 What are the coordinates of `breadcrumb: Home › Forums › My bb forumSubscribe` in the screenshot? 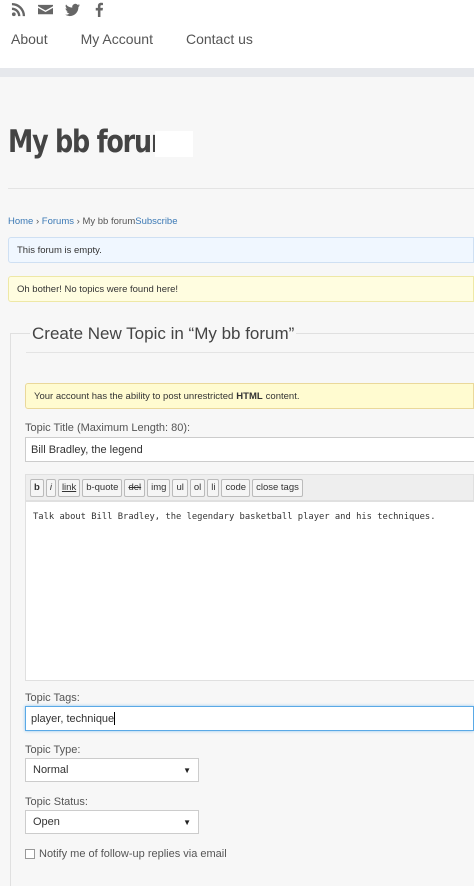 It's located at (93, 221).